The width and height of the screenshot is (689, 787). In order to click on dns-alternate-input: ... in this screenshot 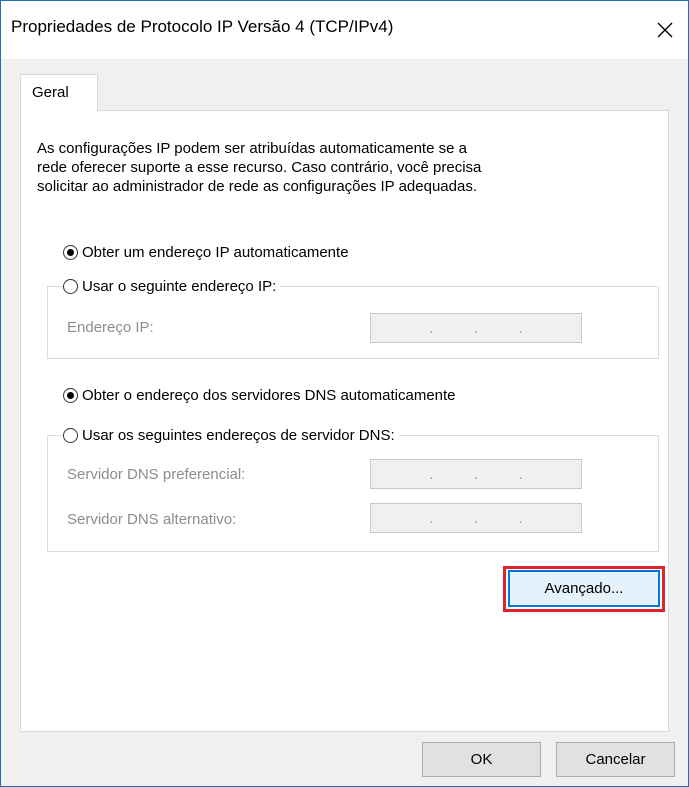, I will do `click(476, 518)`.